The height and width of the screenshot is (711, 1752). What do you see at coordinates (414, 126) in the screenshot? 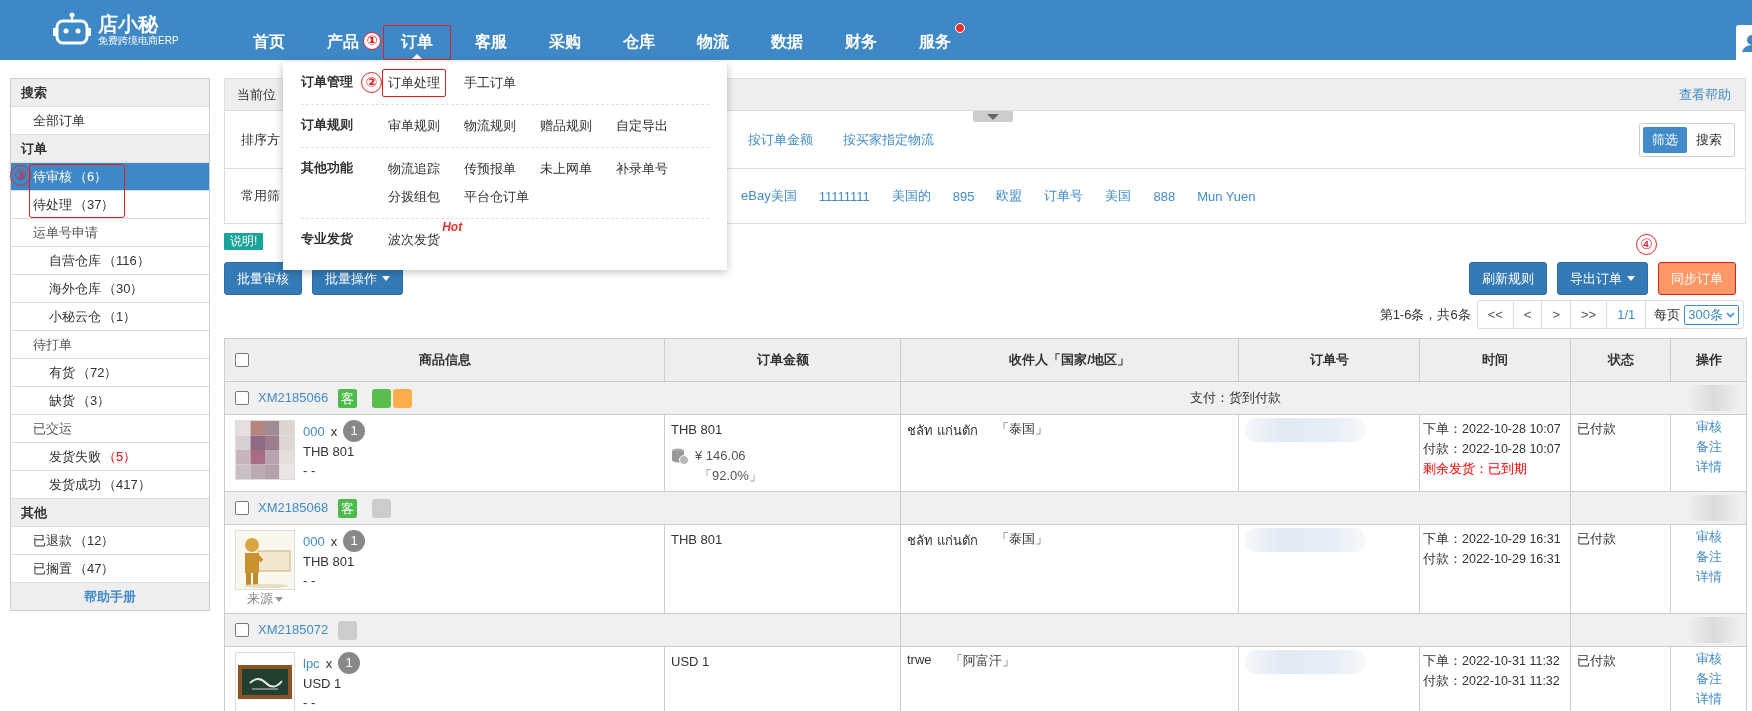
I see `menu-link: 审单规则` at bounding box center [414, 126].